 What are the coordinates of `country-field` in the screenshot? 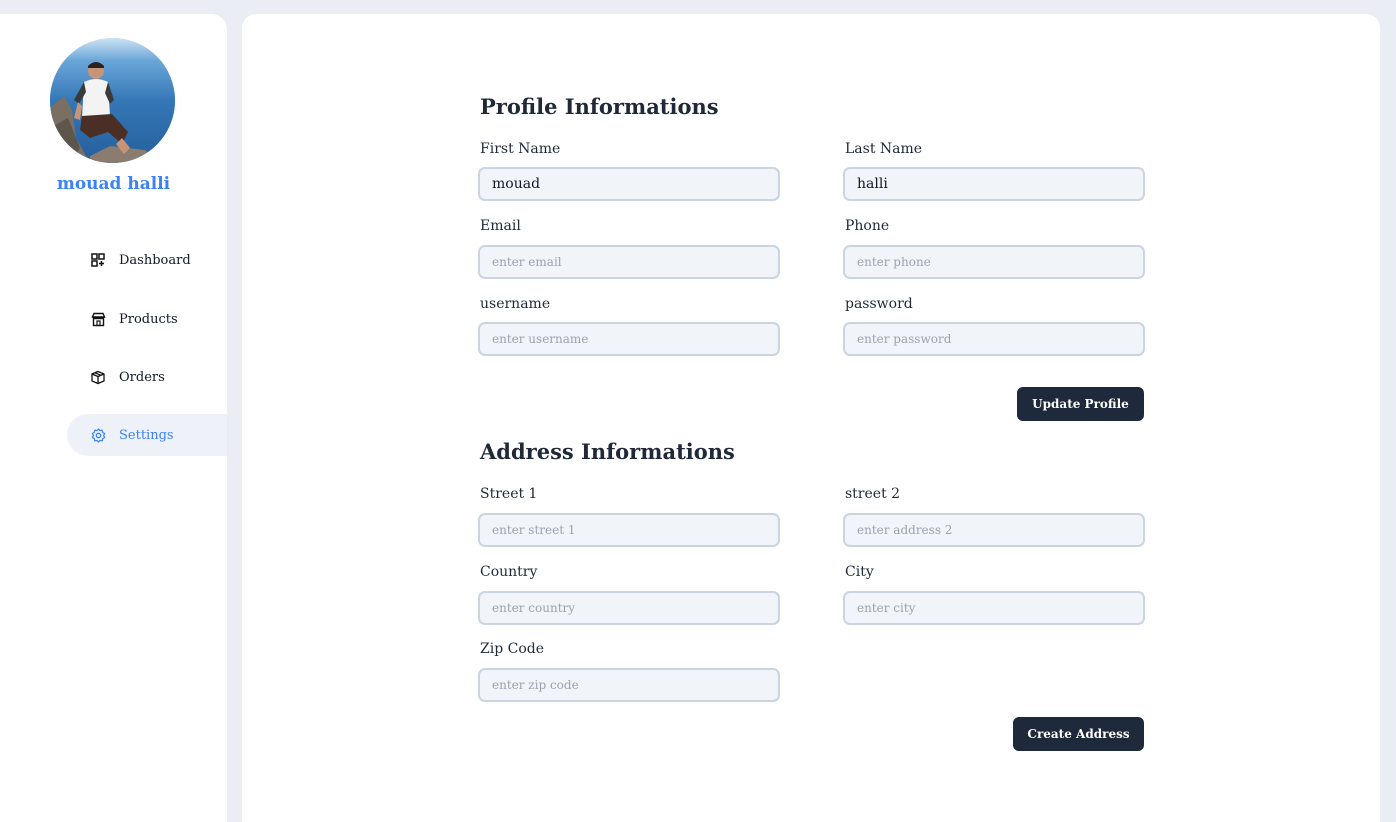 It's located at (629, 608).